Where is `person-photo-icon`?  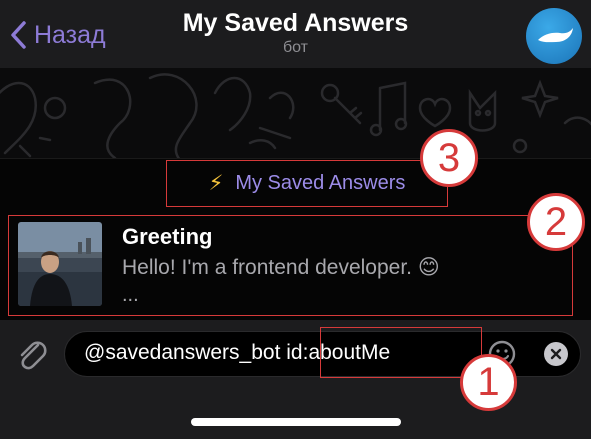
person-photo-icon is located at coordinates (60, 264).